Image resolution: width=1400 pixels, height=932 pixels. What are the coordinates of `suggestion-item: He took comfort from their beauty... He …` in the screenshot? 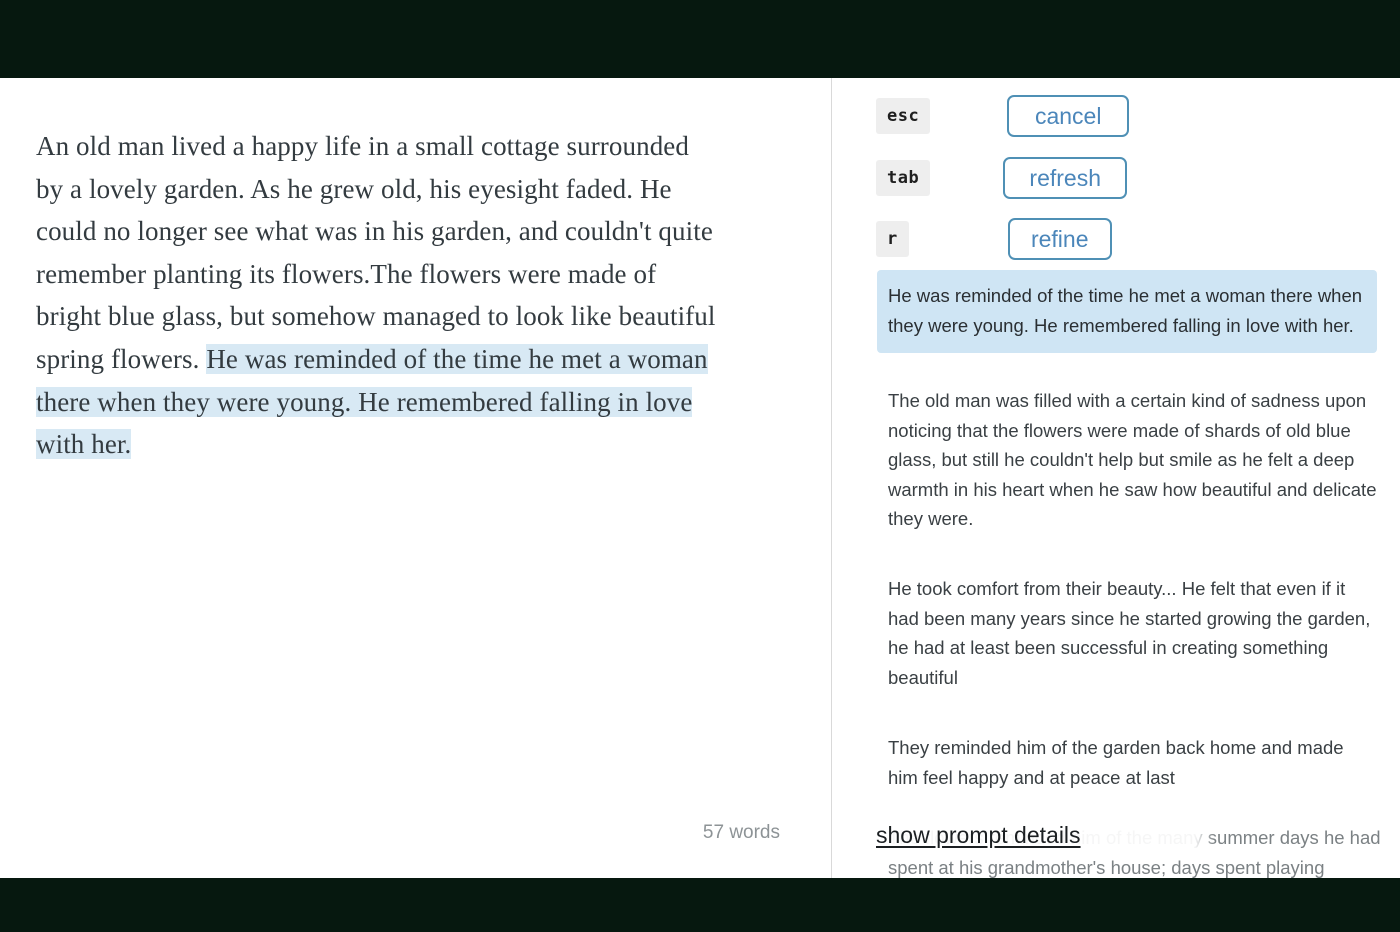 It's located at (1133, 633).